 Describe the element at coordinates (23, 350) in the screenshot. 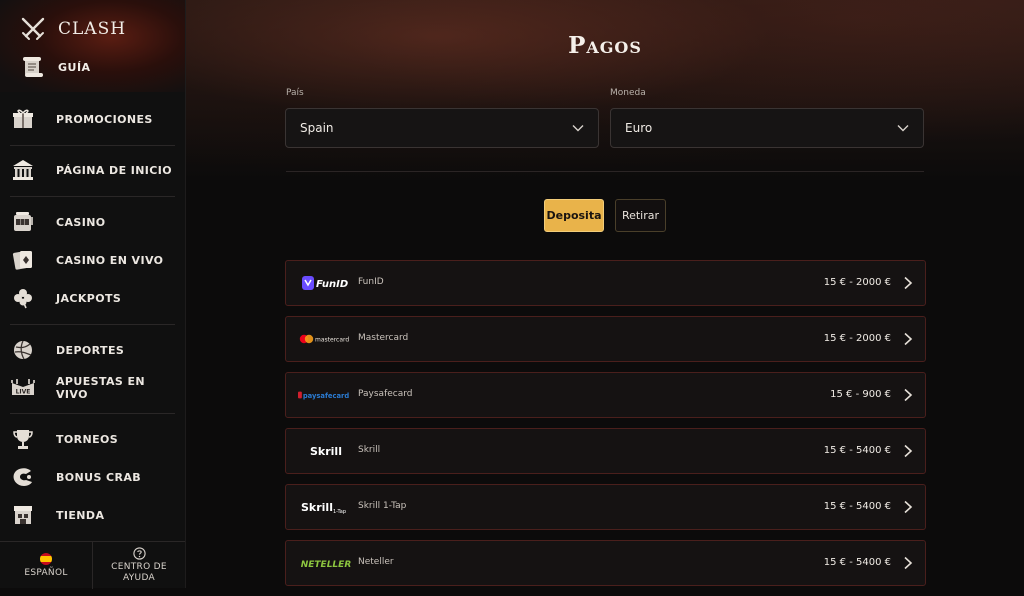

I see `ball-icon` at that location.